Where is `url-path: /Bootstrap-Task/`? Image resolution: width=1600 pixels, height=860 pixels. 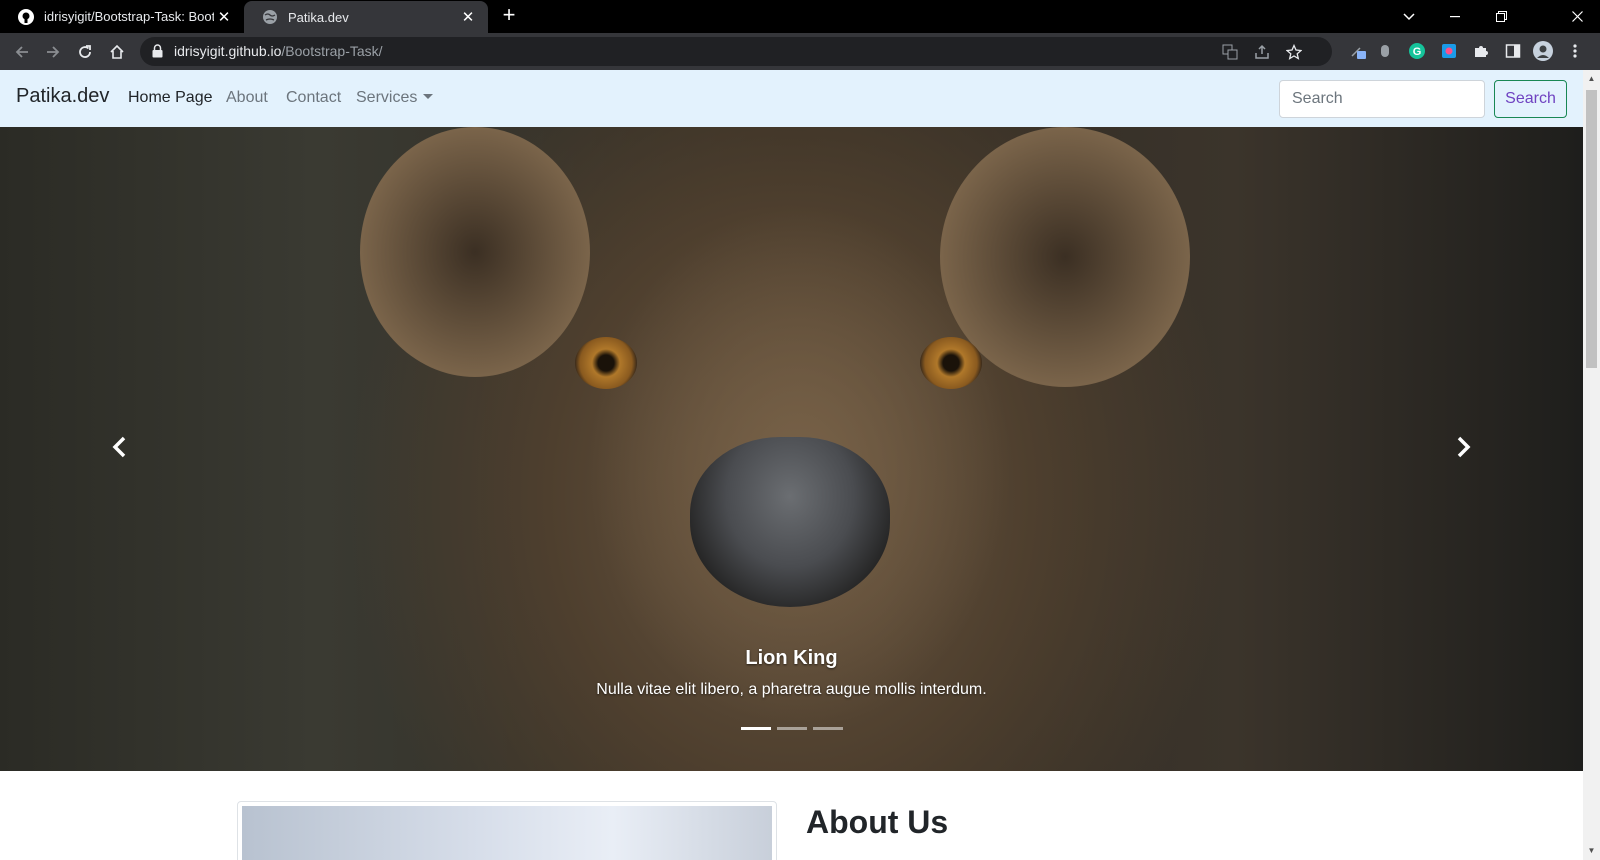 url-path: /Bootstrap-Task/ is located at coordinates (332, 51).